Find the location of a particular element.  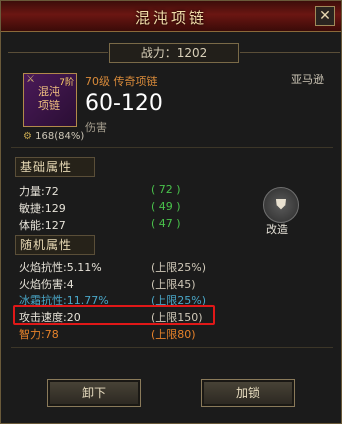

close-button: ✕ is located at coordinates (325, 16).